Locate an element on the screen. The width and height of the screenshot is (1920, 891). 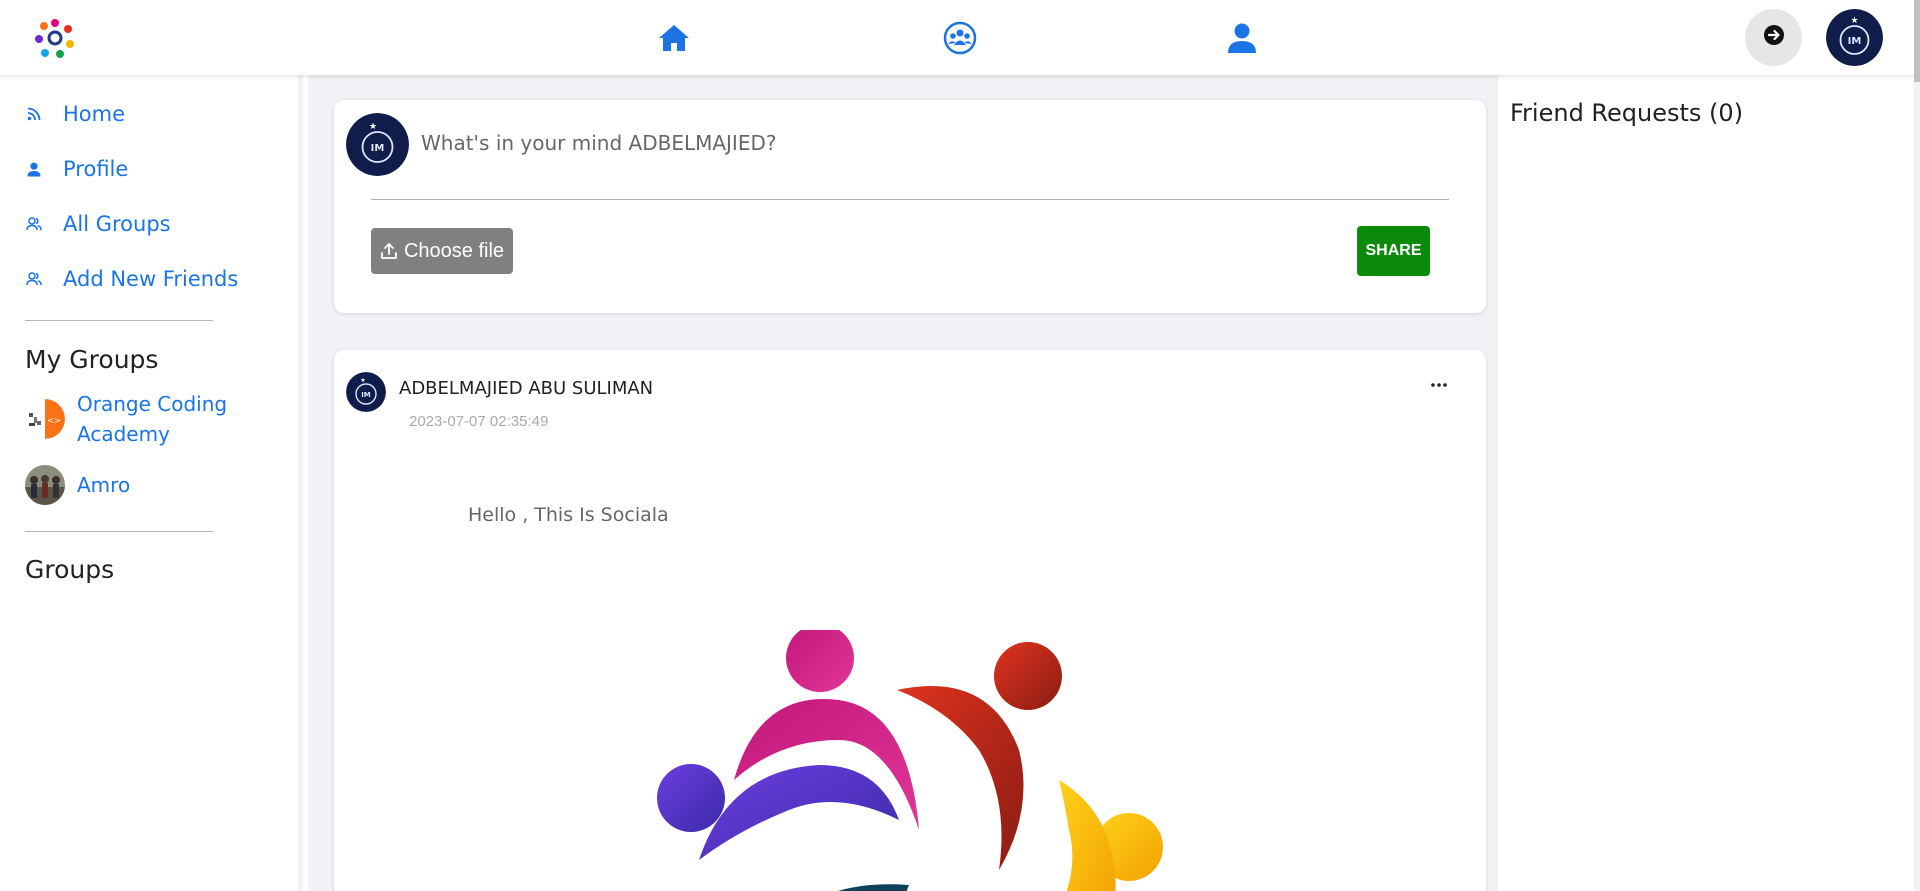
sidebar-item-add-new-friends: Add New Friends is located at coordinates (131, 279).